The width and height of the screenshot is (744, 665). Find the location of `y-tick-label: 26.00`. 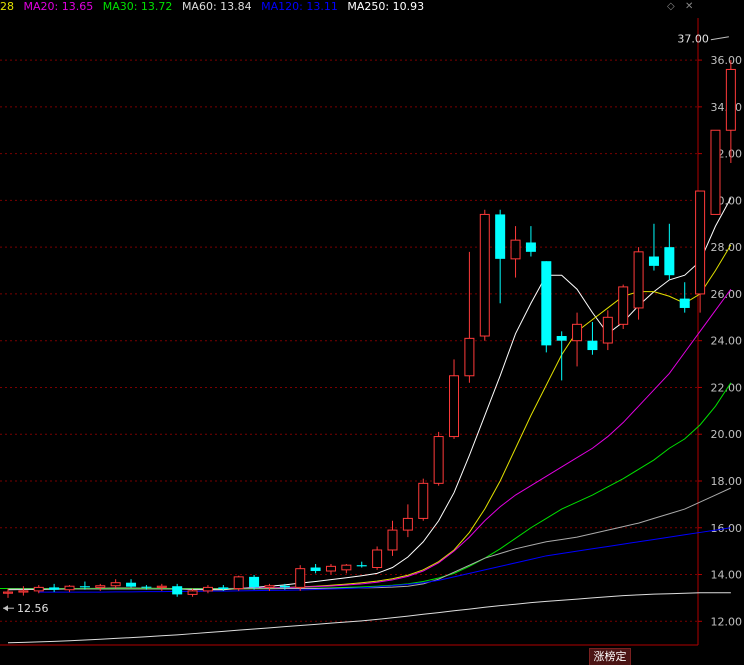

y-tick-label: 26.00 is located at coordinates (727, 294).